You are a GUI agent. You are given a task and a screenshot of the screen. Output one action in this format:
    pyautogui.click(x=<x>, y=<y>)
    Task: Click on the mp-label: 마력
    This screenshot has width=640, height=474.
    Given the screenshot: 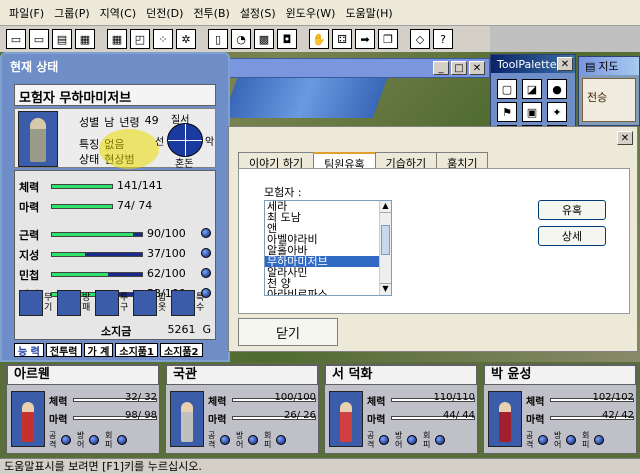 What is the action you would take?
    pyautogui.click(x=58, y=420)
    